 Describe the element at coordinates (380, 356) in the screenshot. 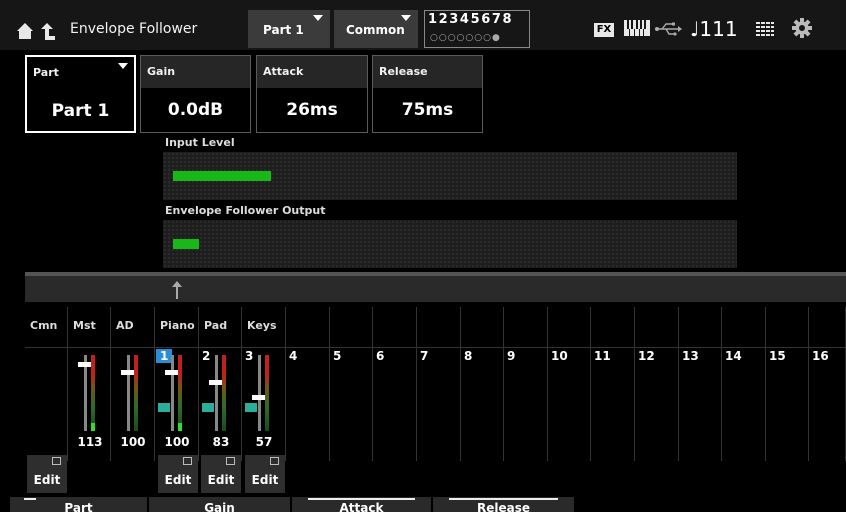

I see `part-number-6: 6` at that location.